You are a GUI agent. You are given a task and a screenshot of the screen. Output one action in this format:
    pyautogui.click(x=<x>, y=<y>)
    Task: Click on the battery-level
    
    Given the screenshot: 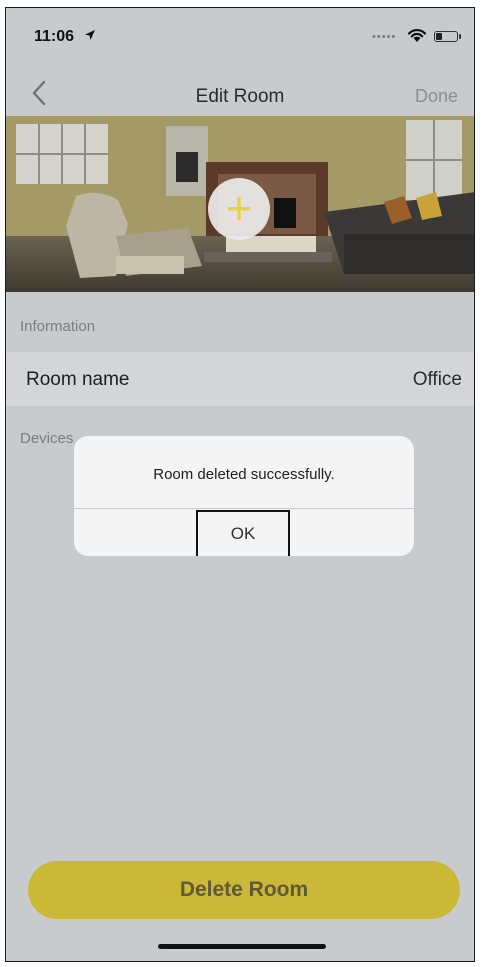 What is the action you would take?
    pyautogui.click(x=439, y=36)
    